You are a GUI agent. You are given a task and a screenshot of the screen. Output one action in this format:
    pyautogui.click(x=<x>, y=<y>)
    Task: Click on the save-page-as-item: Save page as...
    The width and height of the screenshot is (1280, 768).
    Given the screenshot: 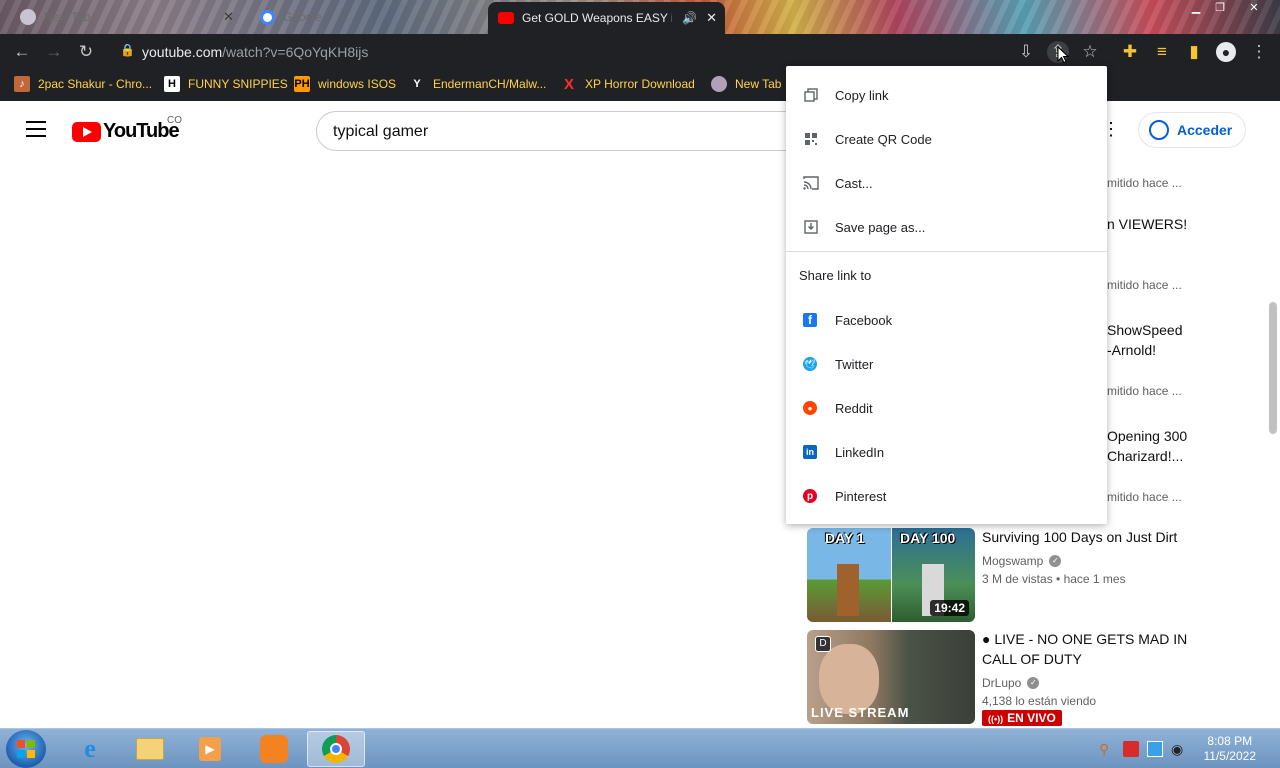 What is the action you would take?
    pyautogui.click(x=946, y=227)
    